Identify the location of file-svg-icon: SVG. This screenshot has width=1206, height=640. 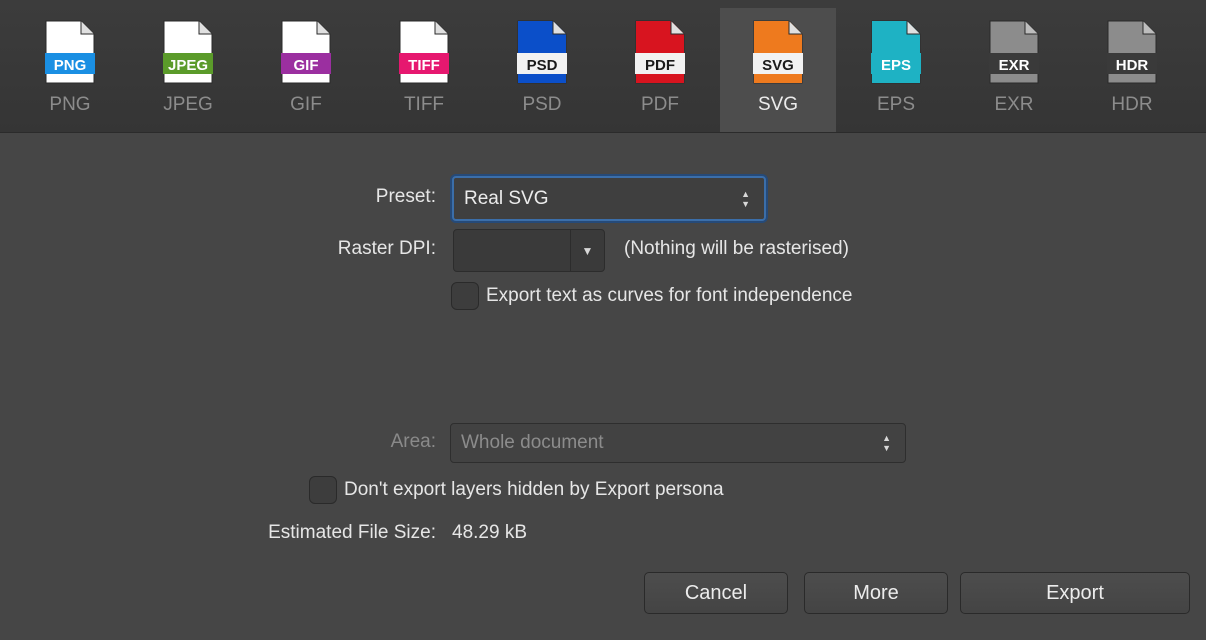
(778, 52).